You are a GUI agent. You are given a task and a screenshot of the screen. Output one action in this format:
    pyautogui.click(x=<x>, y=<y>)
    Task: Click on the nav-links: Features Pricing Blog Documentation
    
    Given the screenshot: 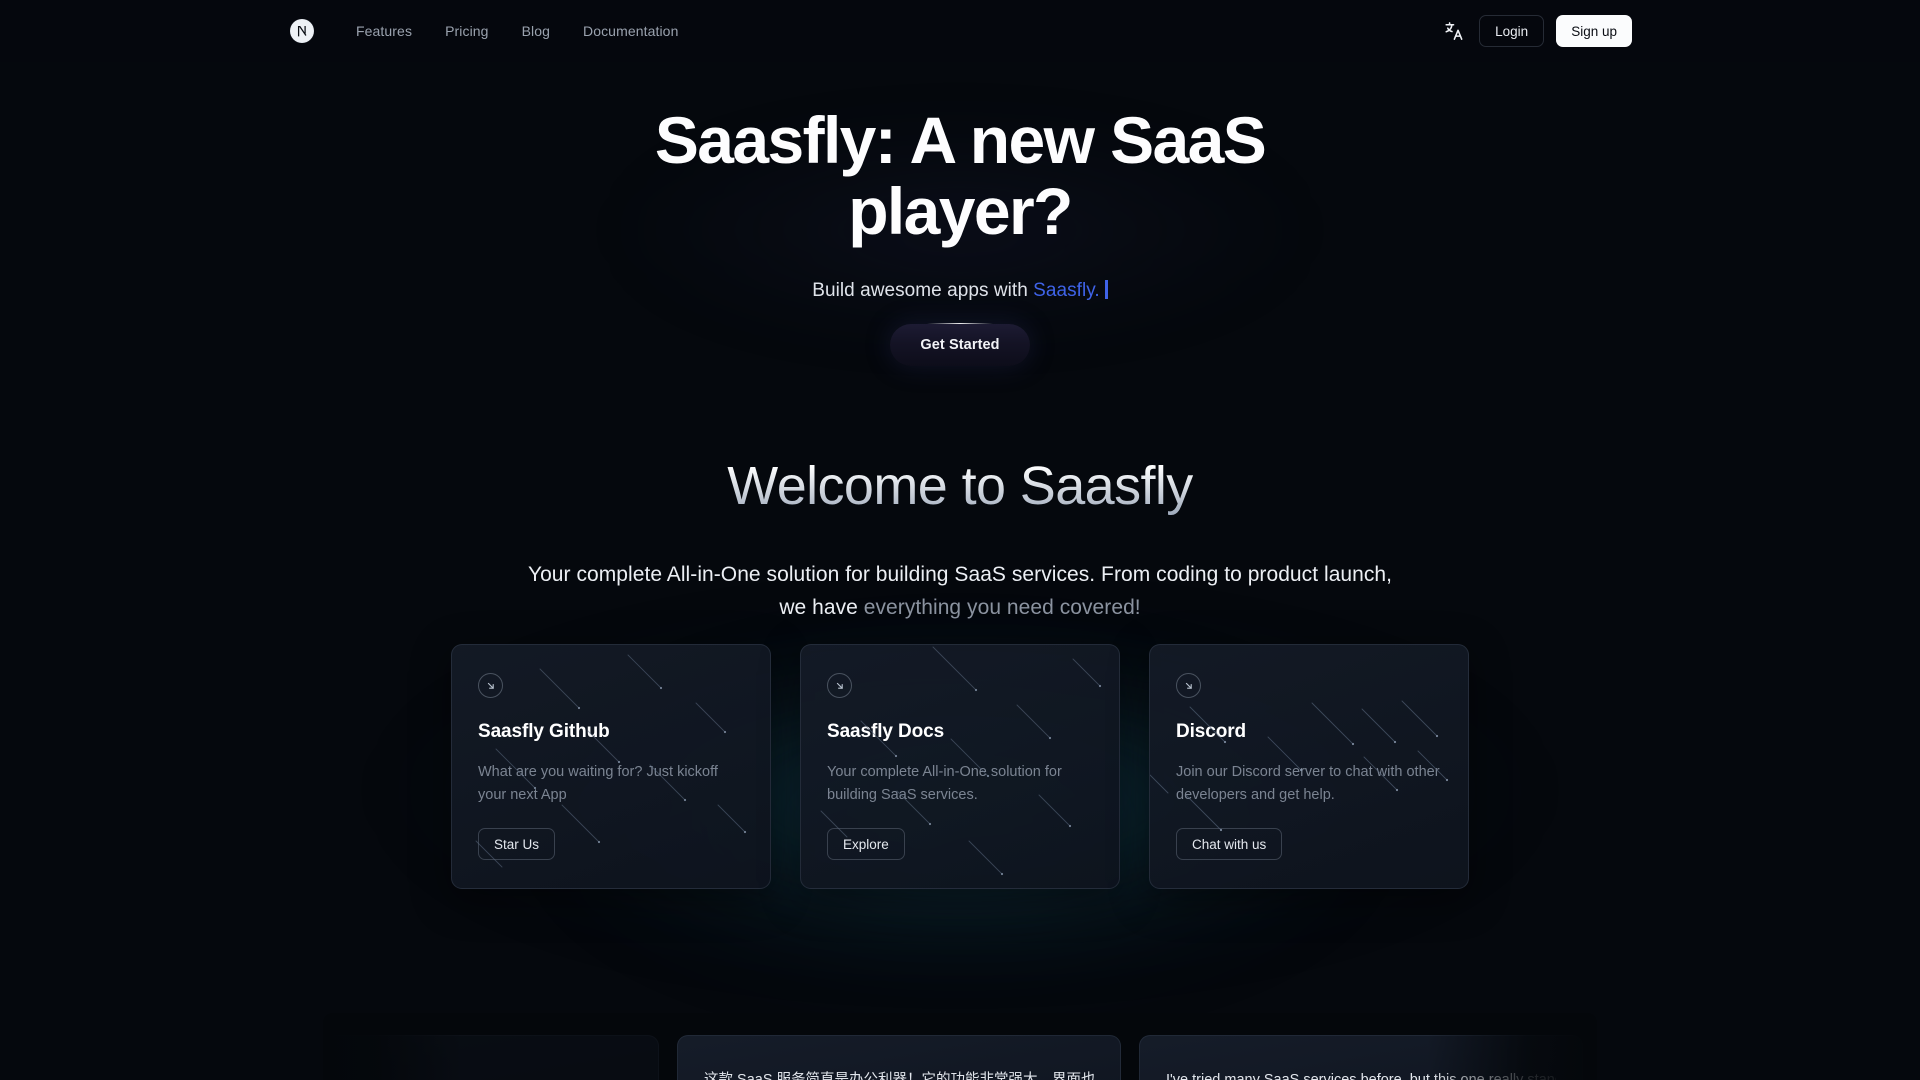 What is the action you would take?
    pyautogui.click(x=517, y=31)
    